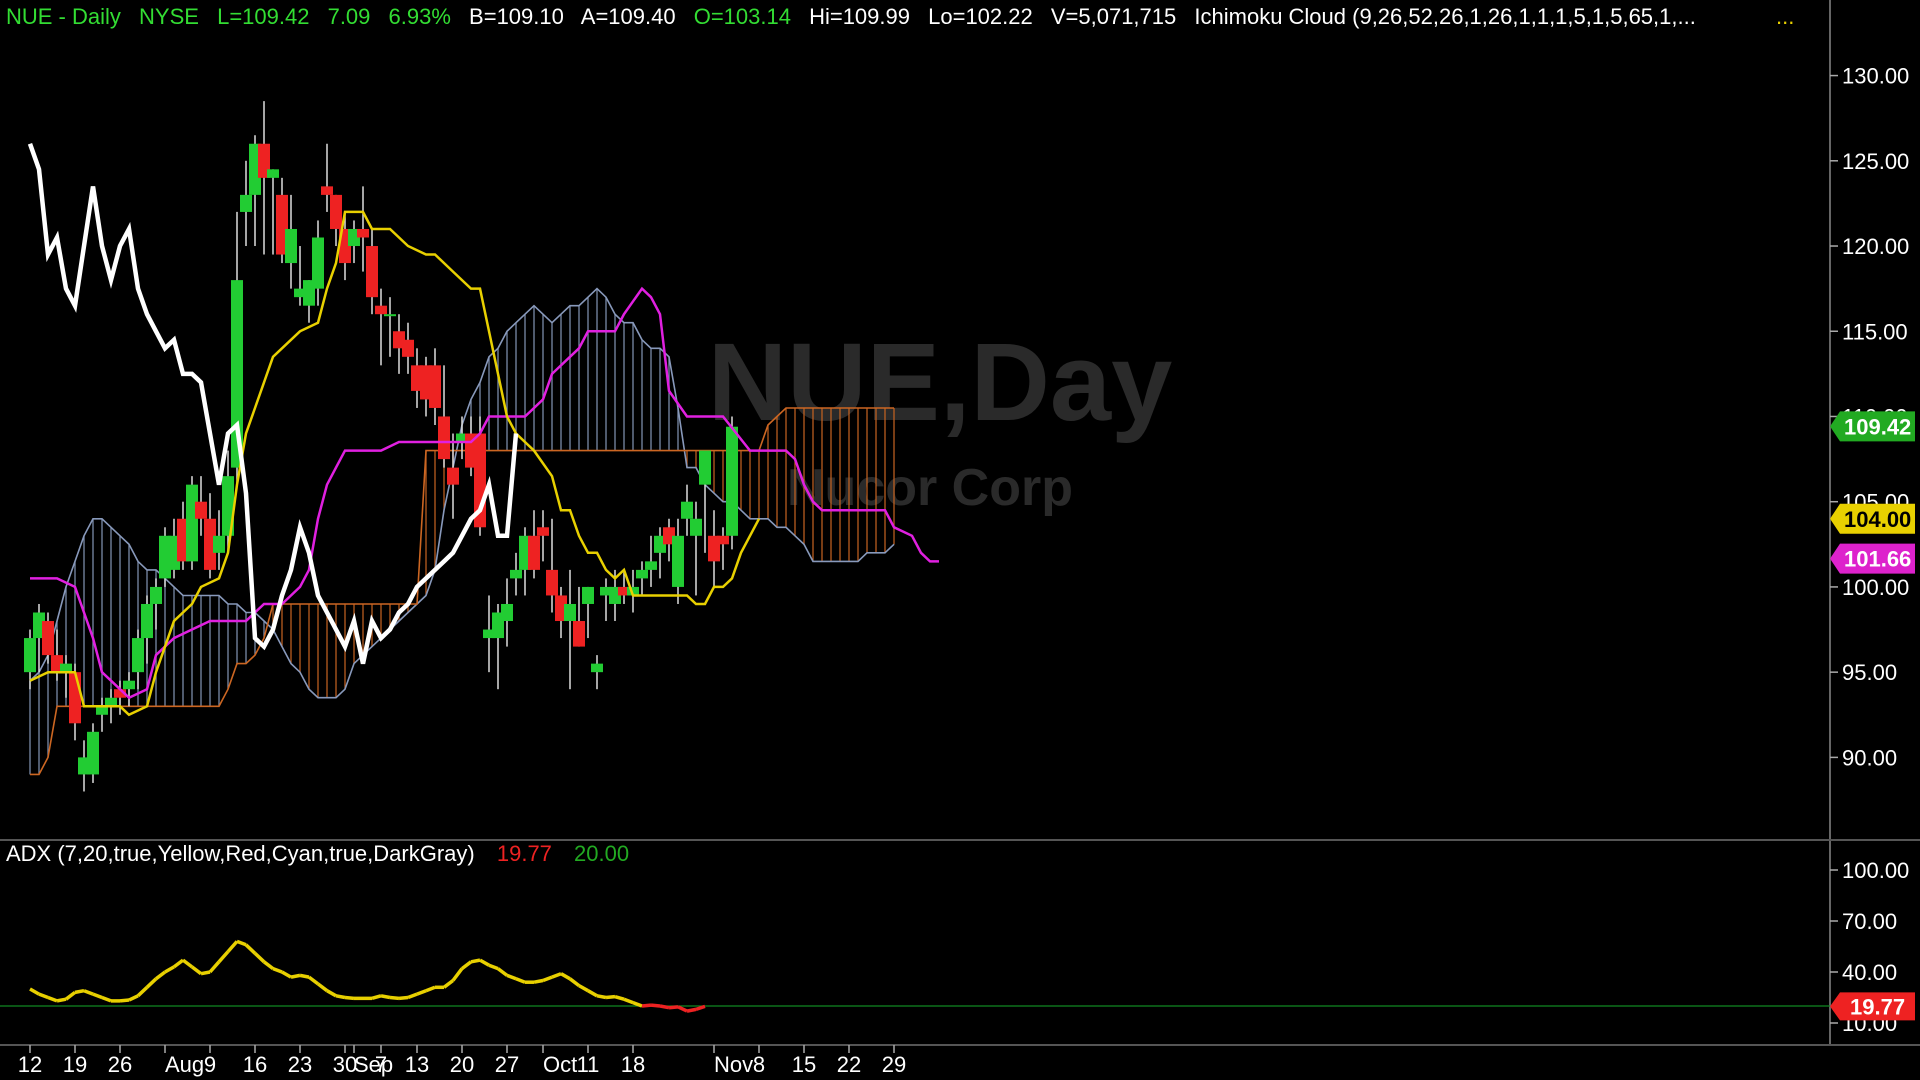 This screenshot has width=1920, height=1080. I want to click on price-tick-label: 125.00, so click(1875, 161).